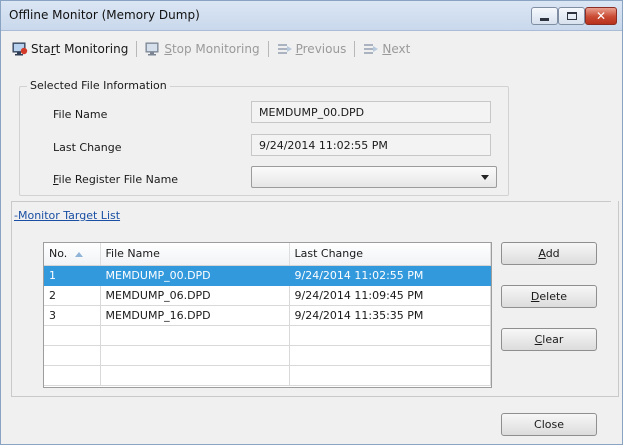 This screenshot has width=623, height=445. Describe the element at coordinates (371, 49) in the screenshot. I see `next-icon` at that location.